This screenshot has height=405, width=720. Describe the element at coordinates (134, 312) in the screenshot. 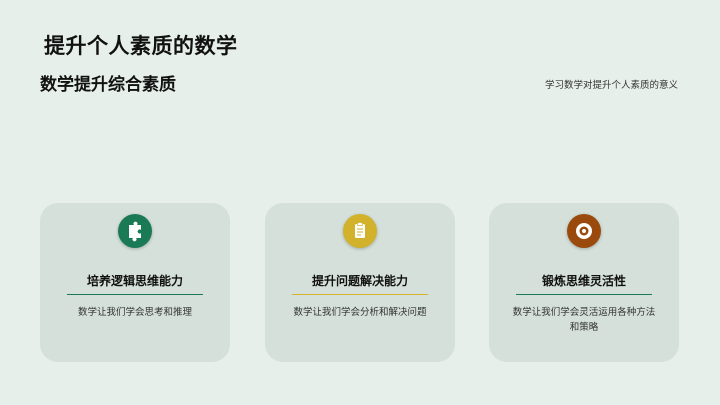

I see `card-description: 数学让我们学会思考和推理` at that location.